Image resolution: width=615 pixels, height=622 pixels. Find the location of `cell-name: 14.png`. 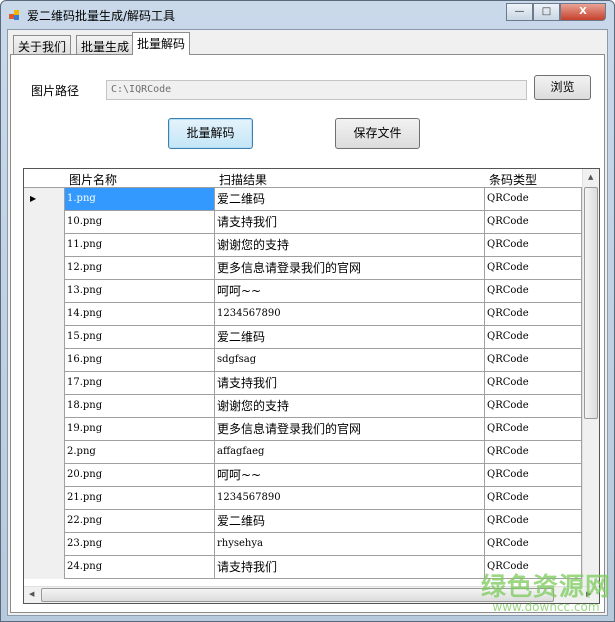

cell-name: 14.png is located at coordinates (140, 314).